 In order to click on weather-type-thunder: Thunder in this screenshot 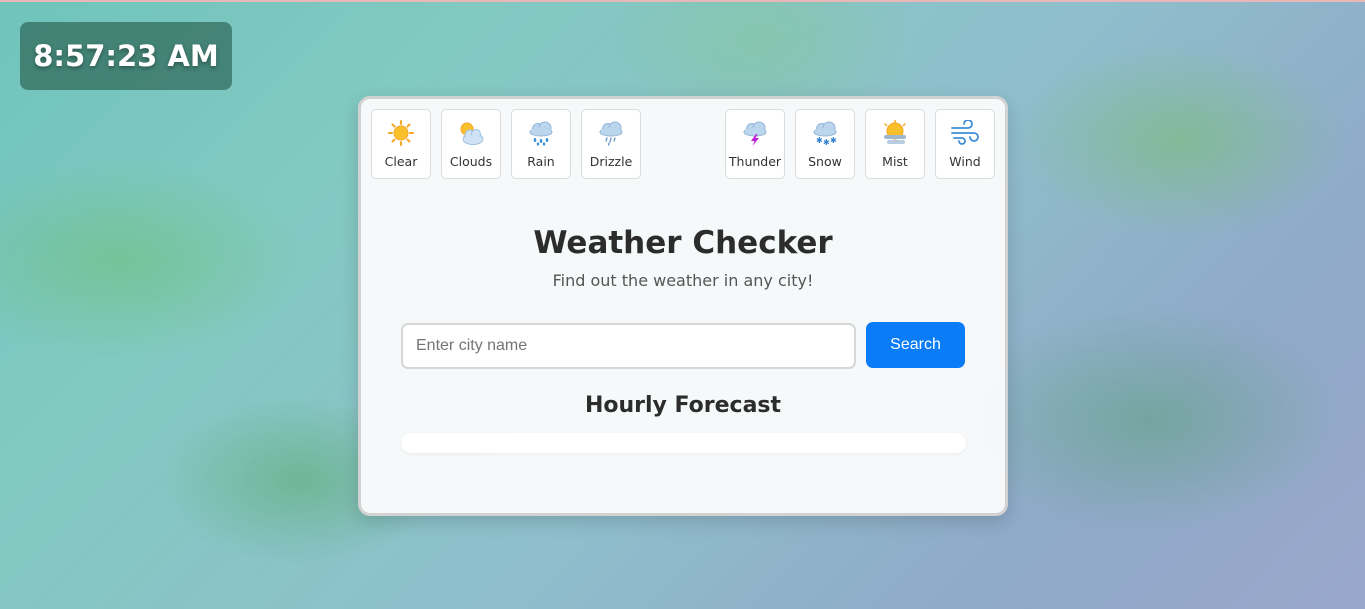, I will do `click(755, 144)`.